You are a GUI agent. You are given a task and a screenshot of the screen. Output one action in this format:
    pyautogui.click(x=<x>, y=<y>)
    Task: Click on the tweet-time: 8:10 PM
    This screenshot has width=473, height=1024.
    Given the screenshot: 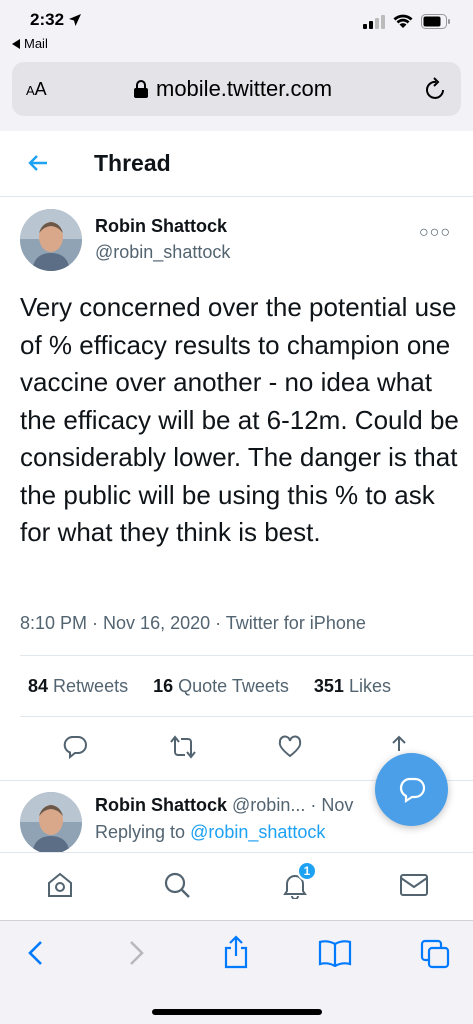 What is the action you would take?
    pyautogui.click(x=53, y=623)
    